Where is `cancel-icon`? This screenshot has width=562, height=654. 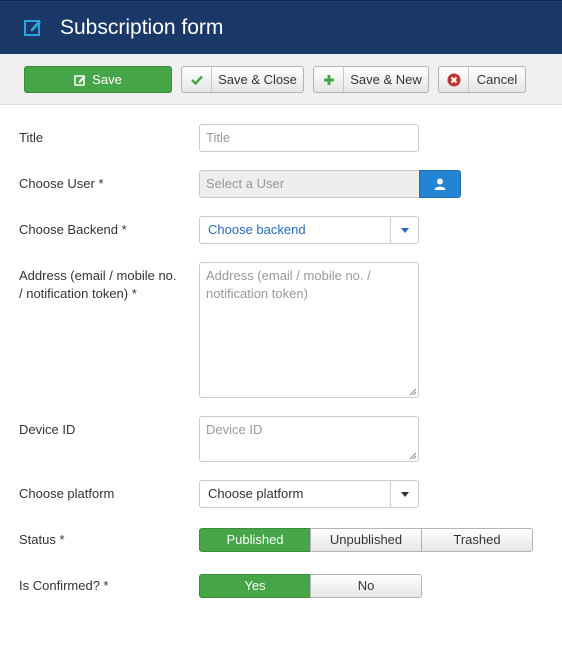
cancel-icon is located at coordinates (453, 79).